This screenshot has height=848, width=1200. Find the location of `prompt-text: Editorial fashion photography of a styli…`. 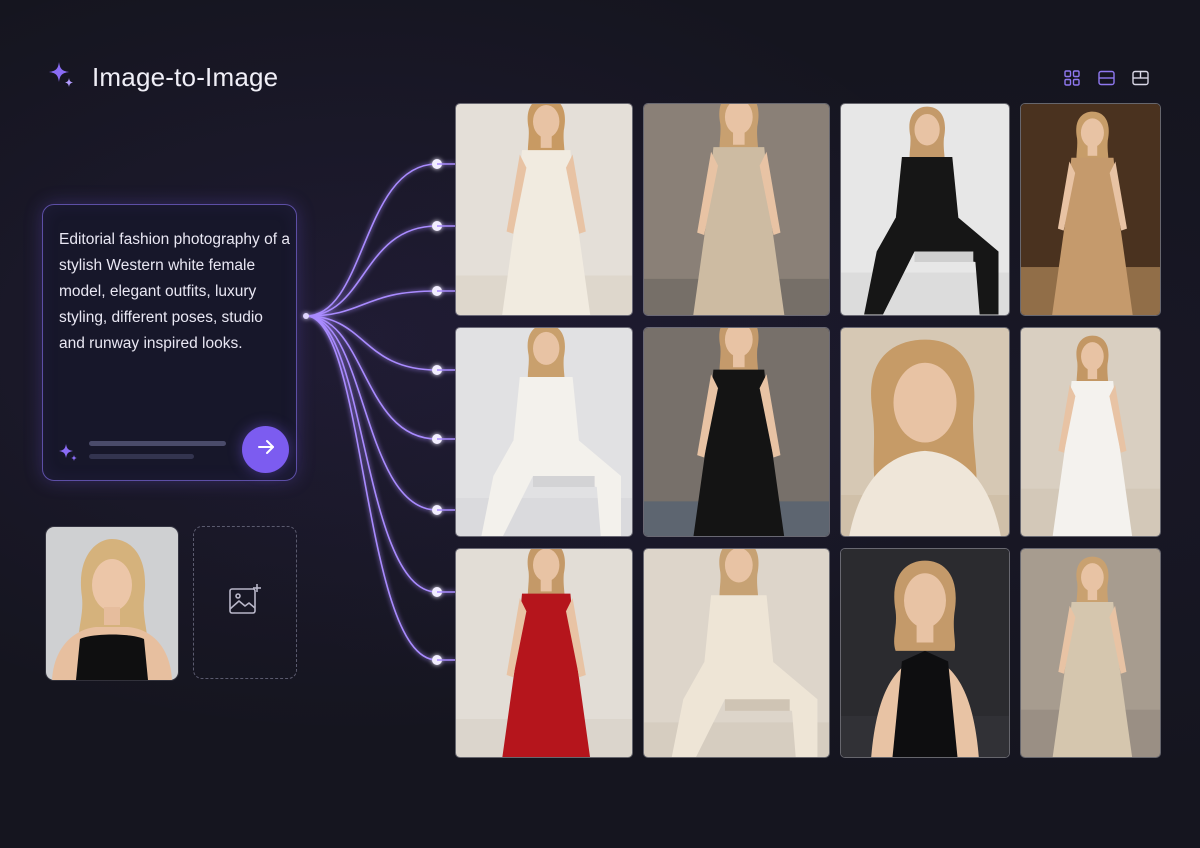

prompt-text: Editorial fashion photography of a styli… is located at coordinates (175, 292).